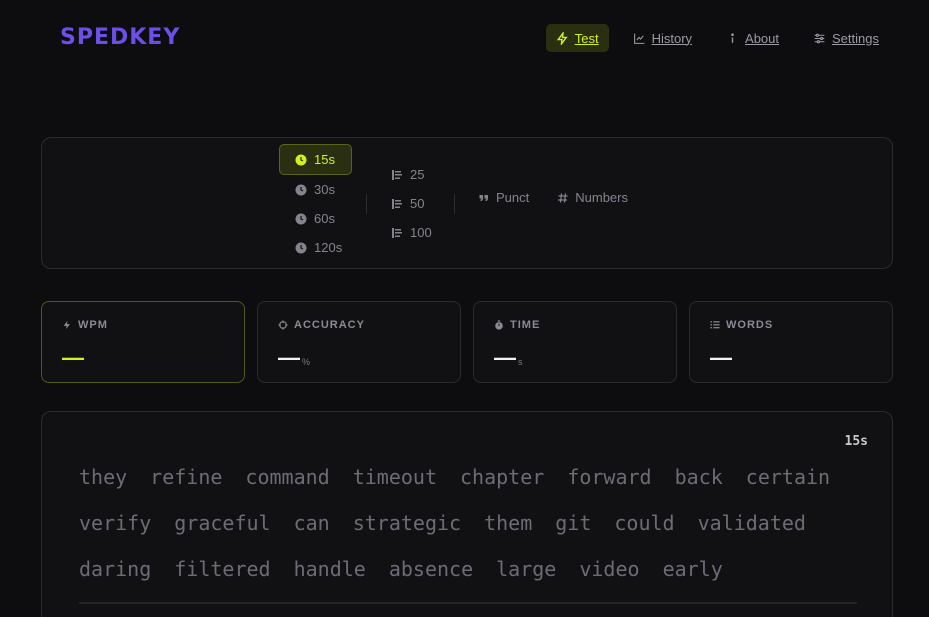 This screenshot has width=929, height=617. What do you see at coordinates (421, 232) in the screenshot?
I see `word-option-label: 100` at bounding box center [421, 232].